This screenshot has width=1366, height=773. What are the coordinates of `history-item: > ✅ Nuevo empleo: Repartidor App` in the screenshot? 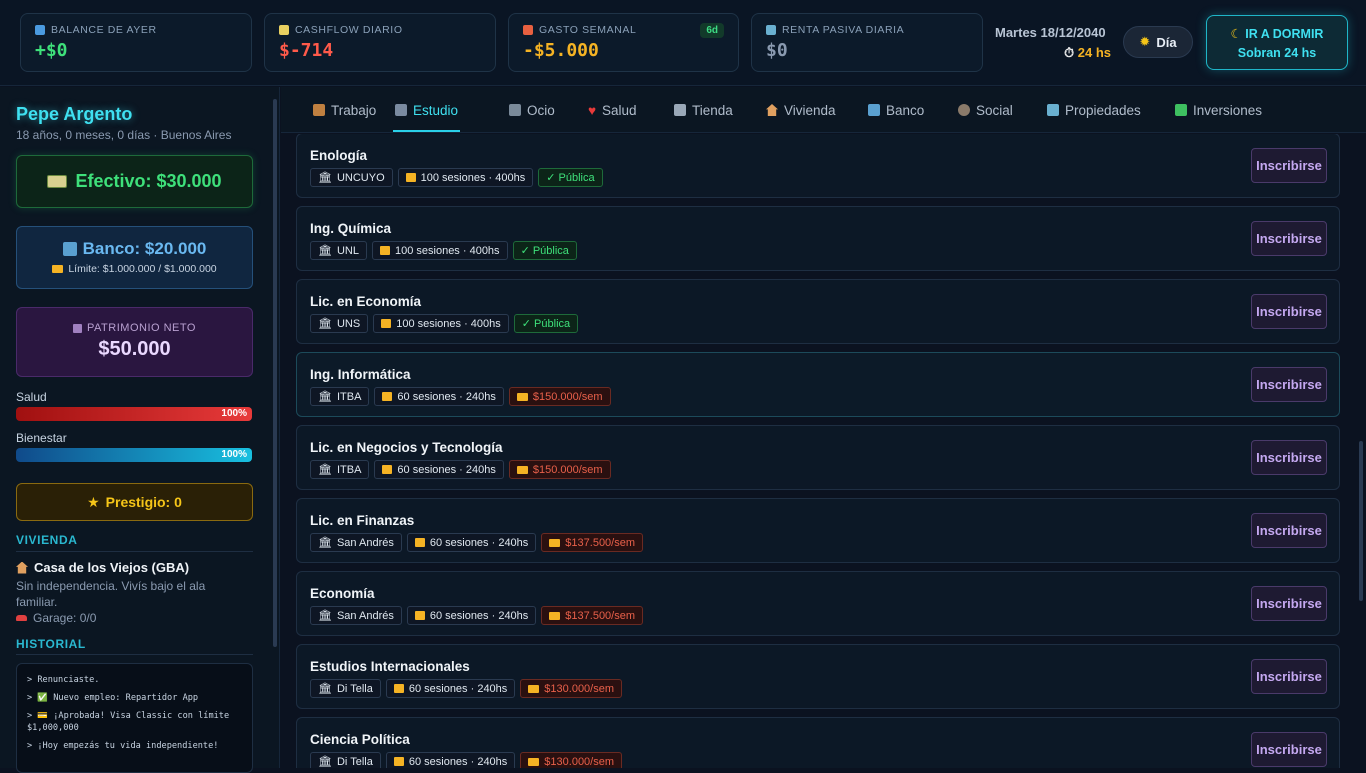 It's located at (113, 698).